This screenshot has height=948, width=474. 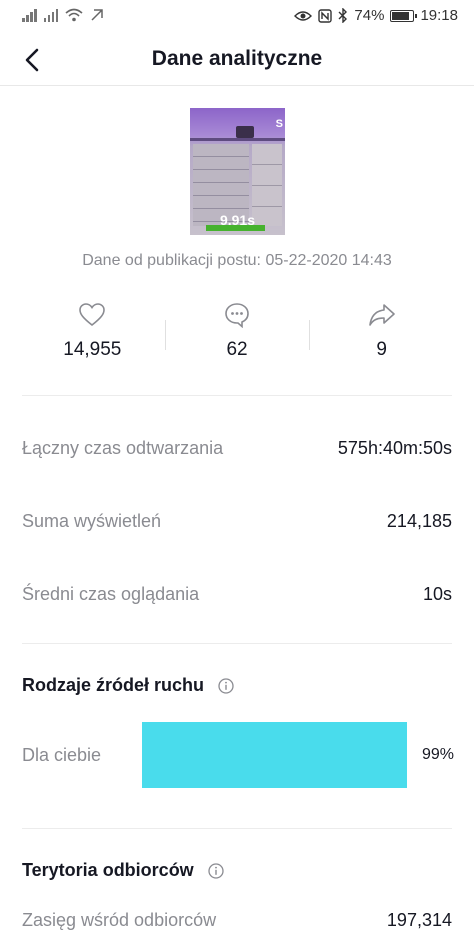 What do you see at coordinates (62, 755) in the screenshot?
I see `traffic-source-label: Dla ciebie` at bounding box center [62, 755].